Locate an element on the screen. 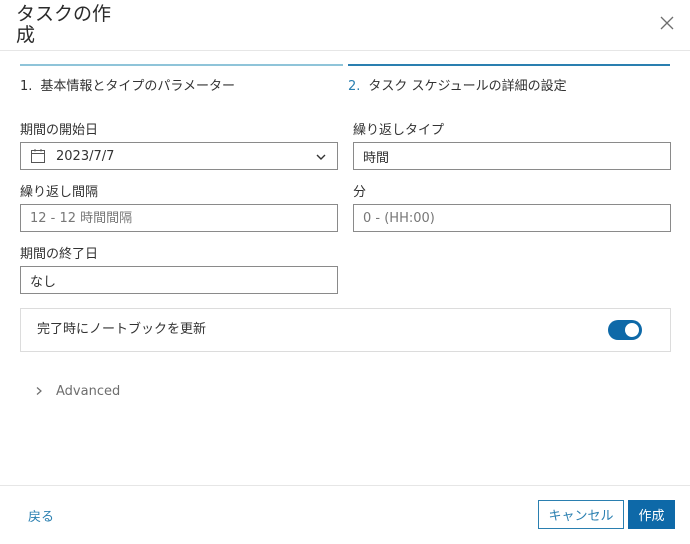 This screenshot has width=690, height=544. header-divider is located at coordinates (345, 50).